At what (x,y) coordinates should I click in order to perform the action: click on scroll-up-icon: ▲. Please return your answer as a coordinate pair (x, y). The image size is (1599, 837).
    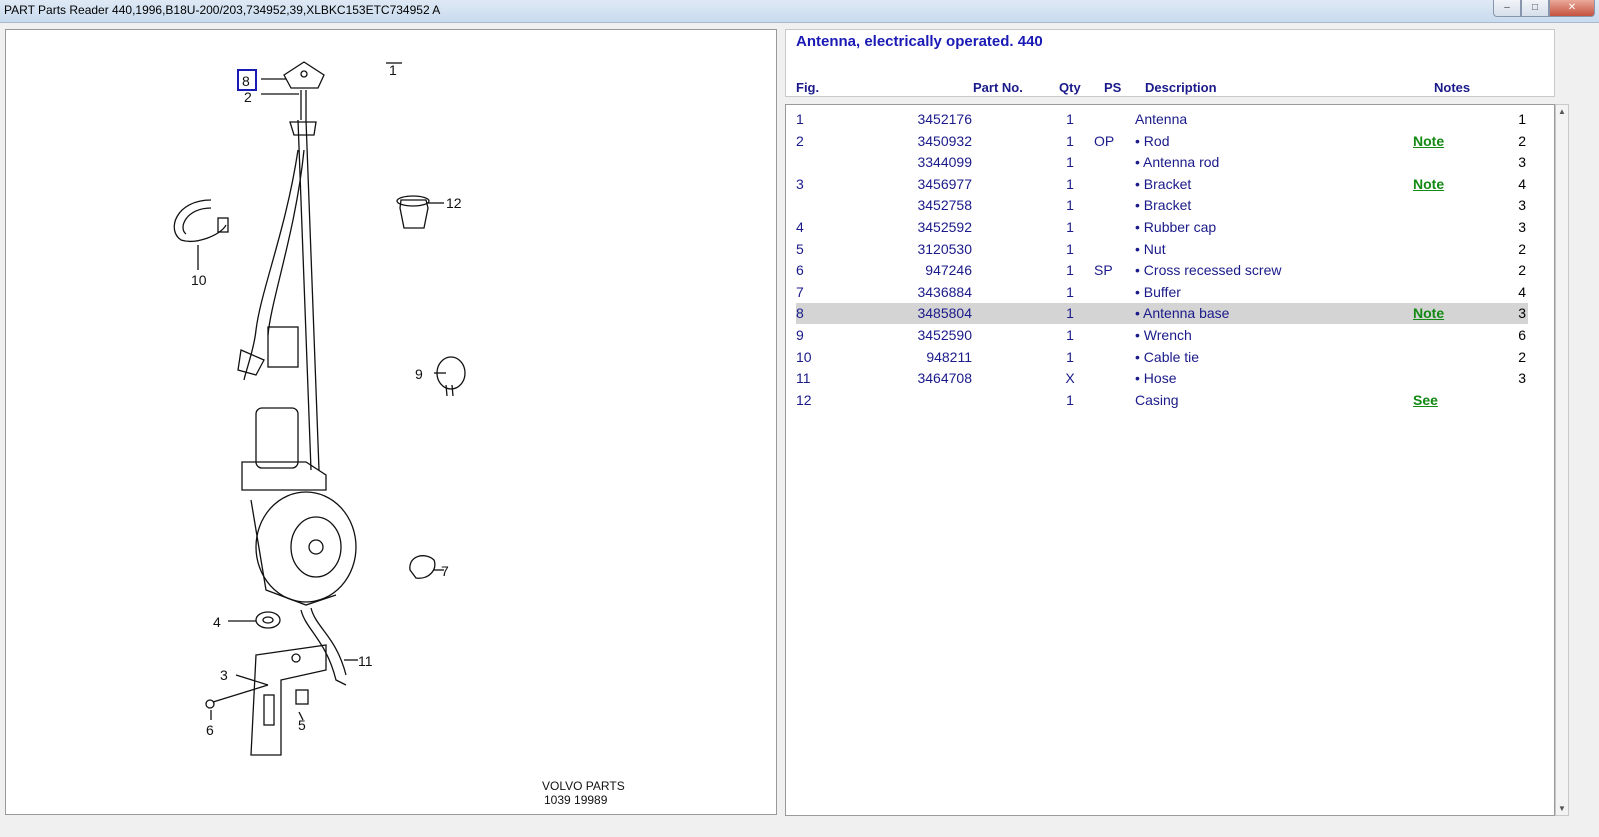
    Looking at the image, I should click on (1562, 111).